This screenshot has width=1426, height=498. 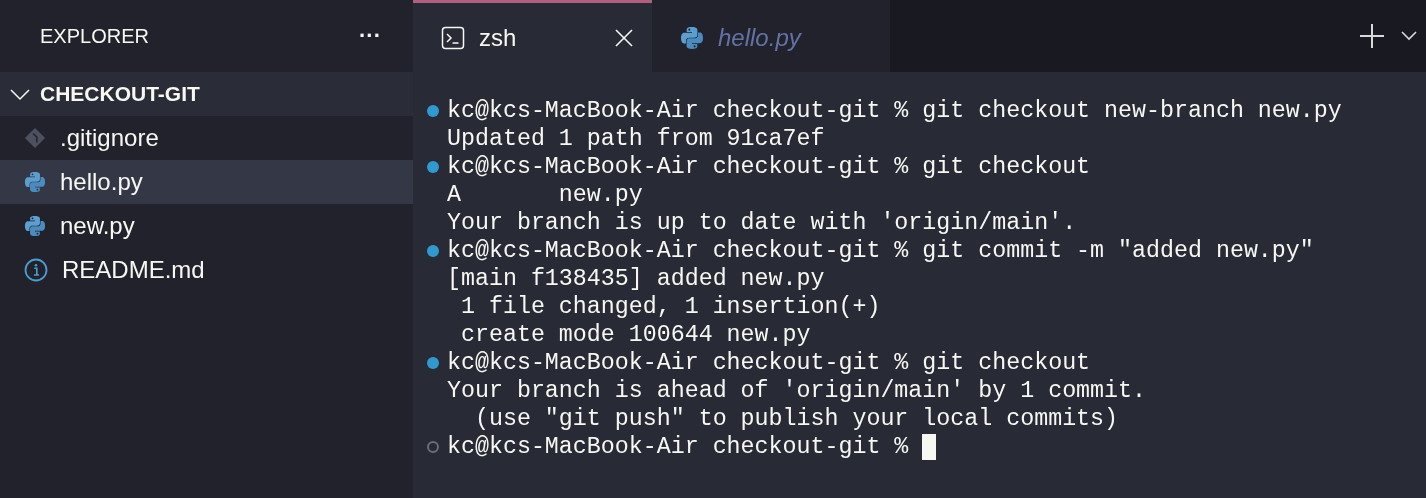 What do you see at coordinates (880, 251) in the screenshot?
I see `prompt-line: kc@kcs-MacBook-Air checkout-git % git commit -m "added new.py"` at bounding box center [880, 251].